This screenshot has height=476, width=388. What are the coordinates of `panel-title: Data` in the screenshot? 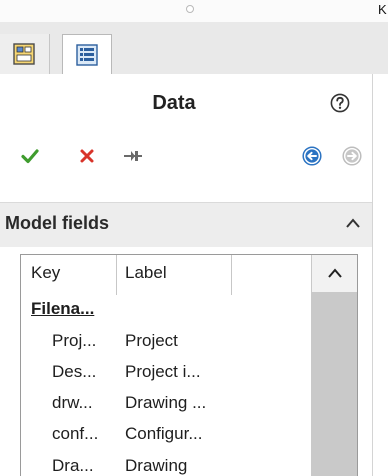 It's located at (174, 103).